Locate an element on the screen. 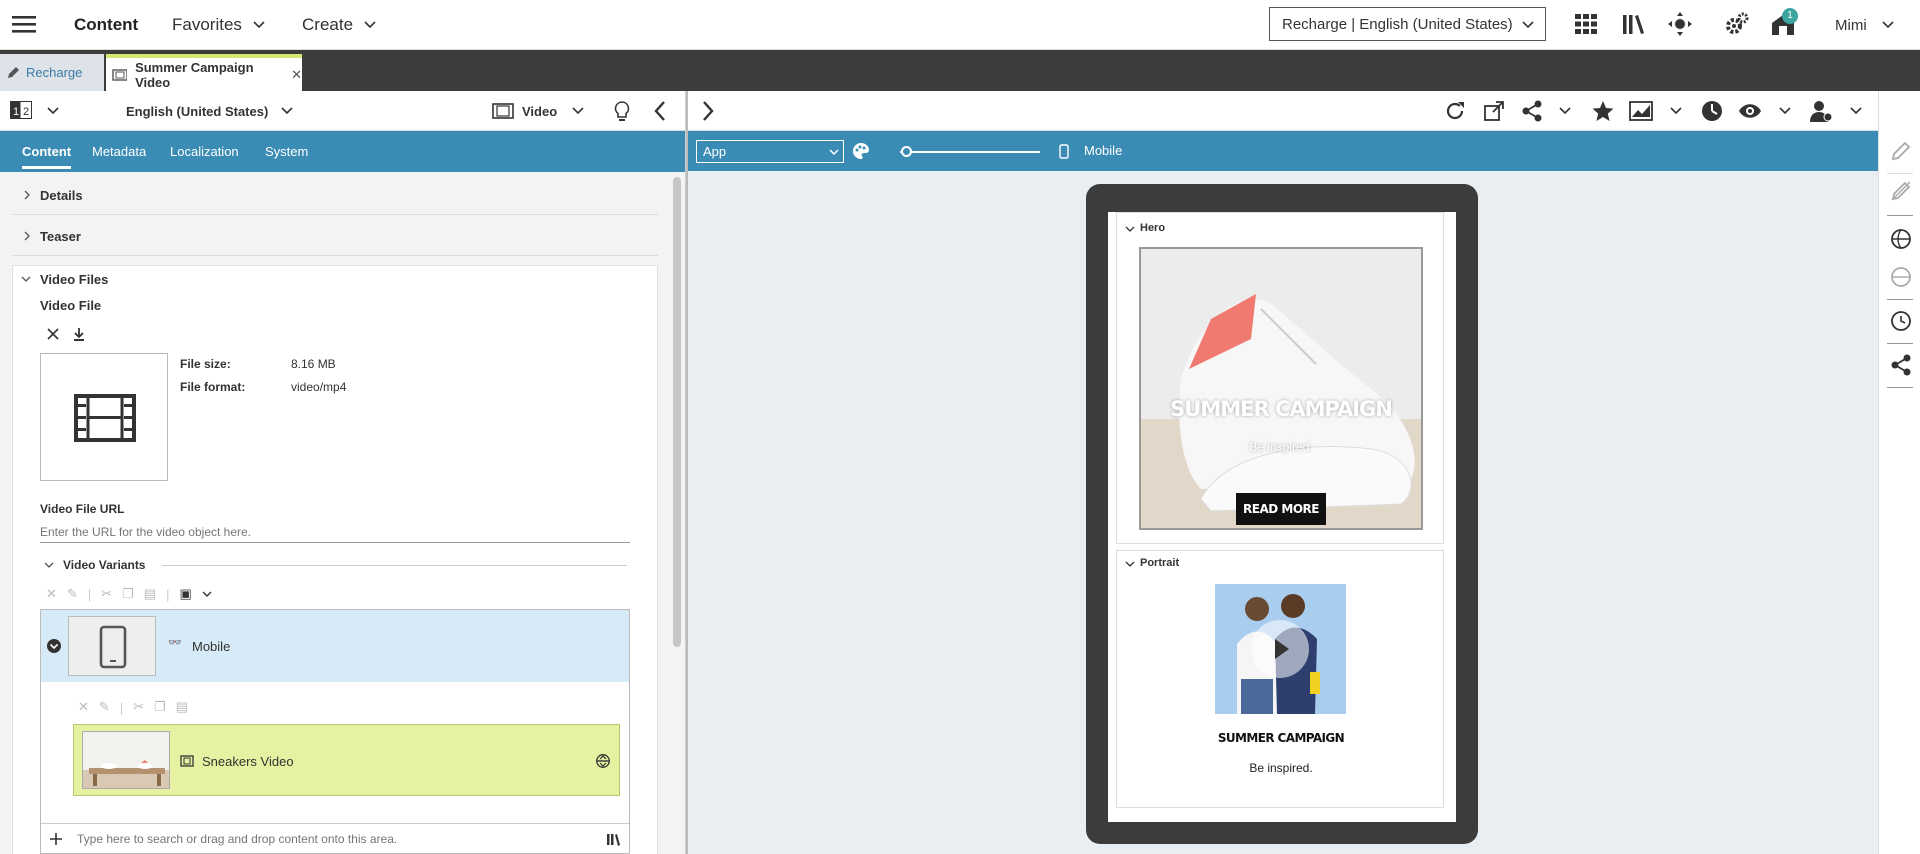 This screenshot has height=854, width=1920. tab-summer-campaign-video: Summer Campaign Video ✕ is located at coordinates (204, 72).